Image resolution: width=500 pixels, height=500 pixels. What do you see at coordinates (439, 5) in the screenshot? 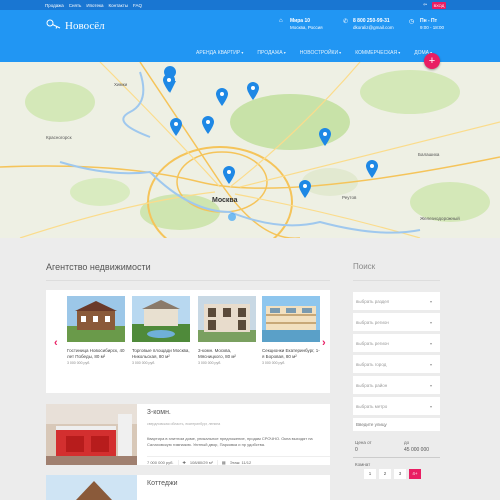
I see `login-button: ВХОД` at bounding box center [439, 5].